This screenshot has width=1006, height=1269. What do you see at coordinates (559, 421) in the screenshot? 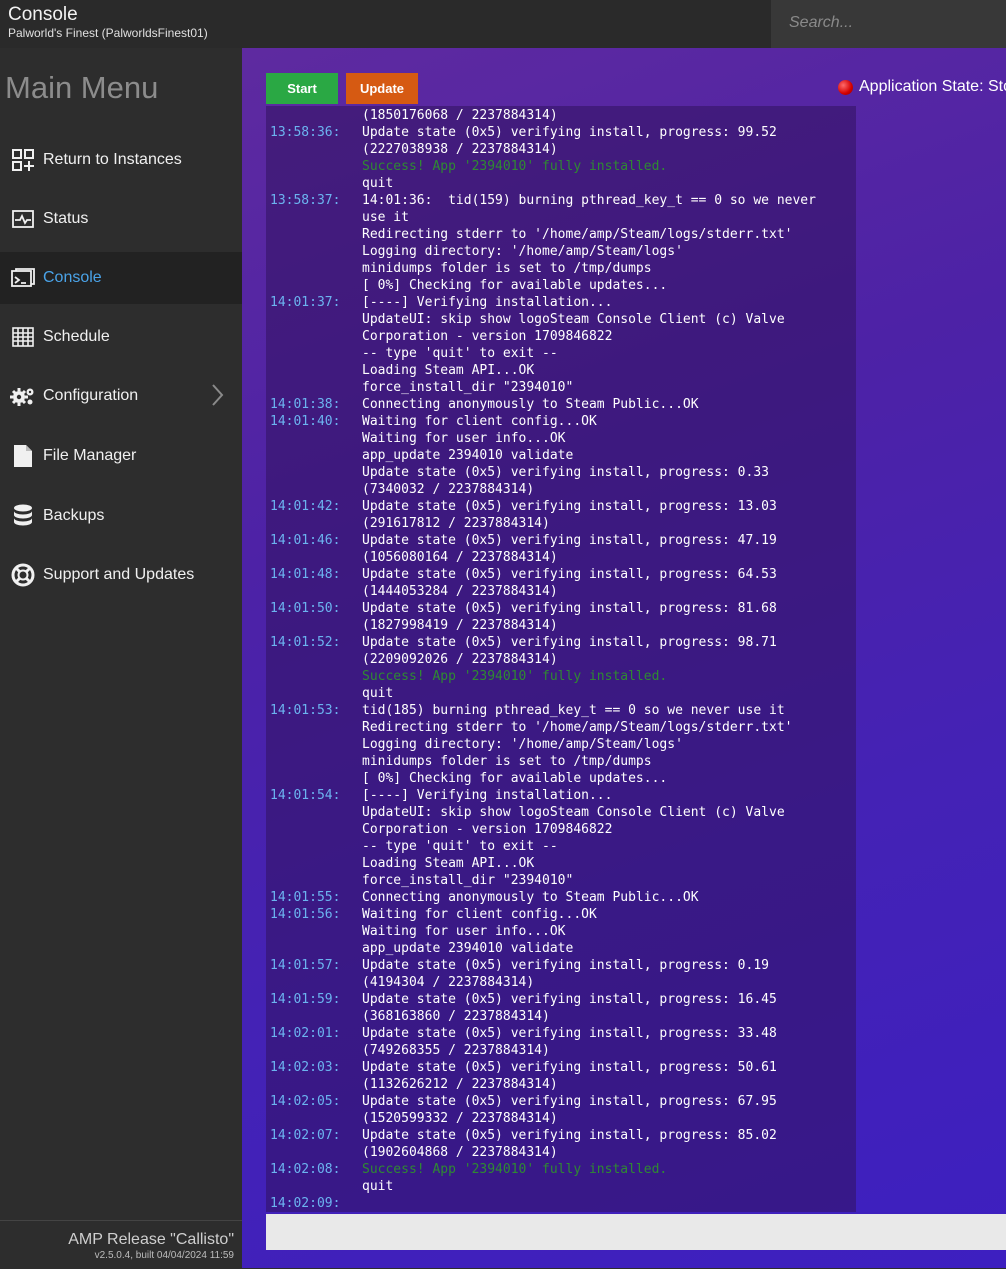
I see `console-line: 14:01:40: Waiting for client config...OK` at bounding box center [559, 421].